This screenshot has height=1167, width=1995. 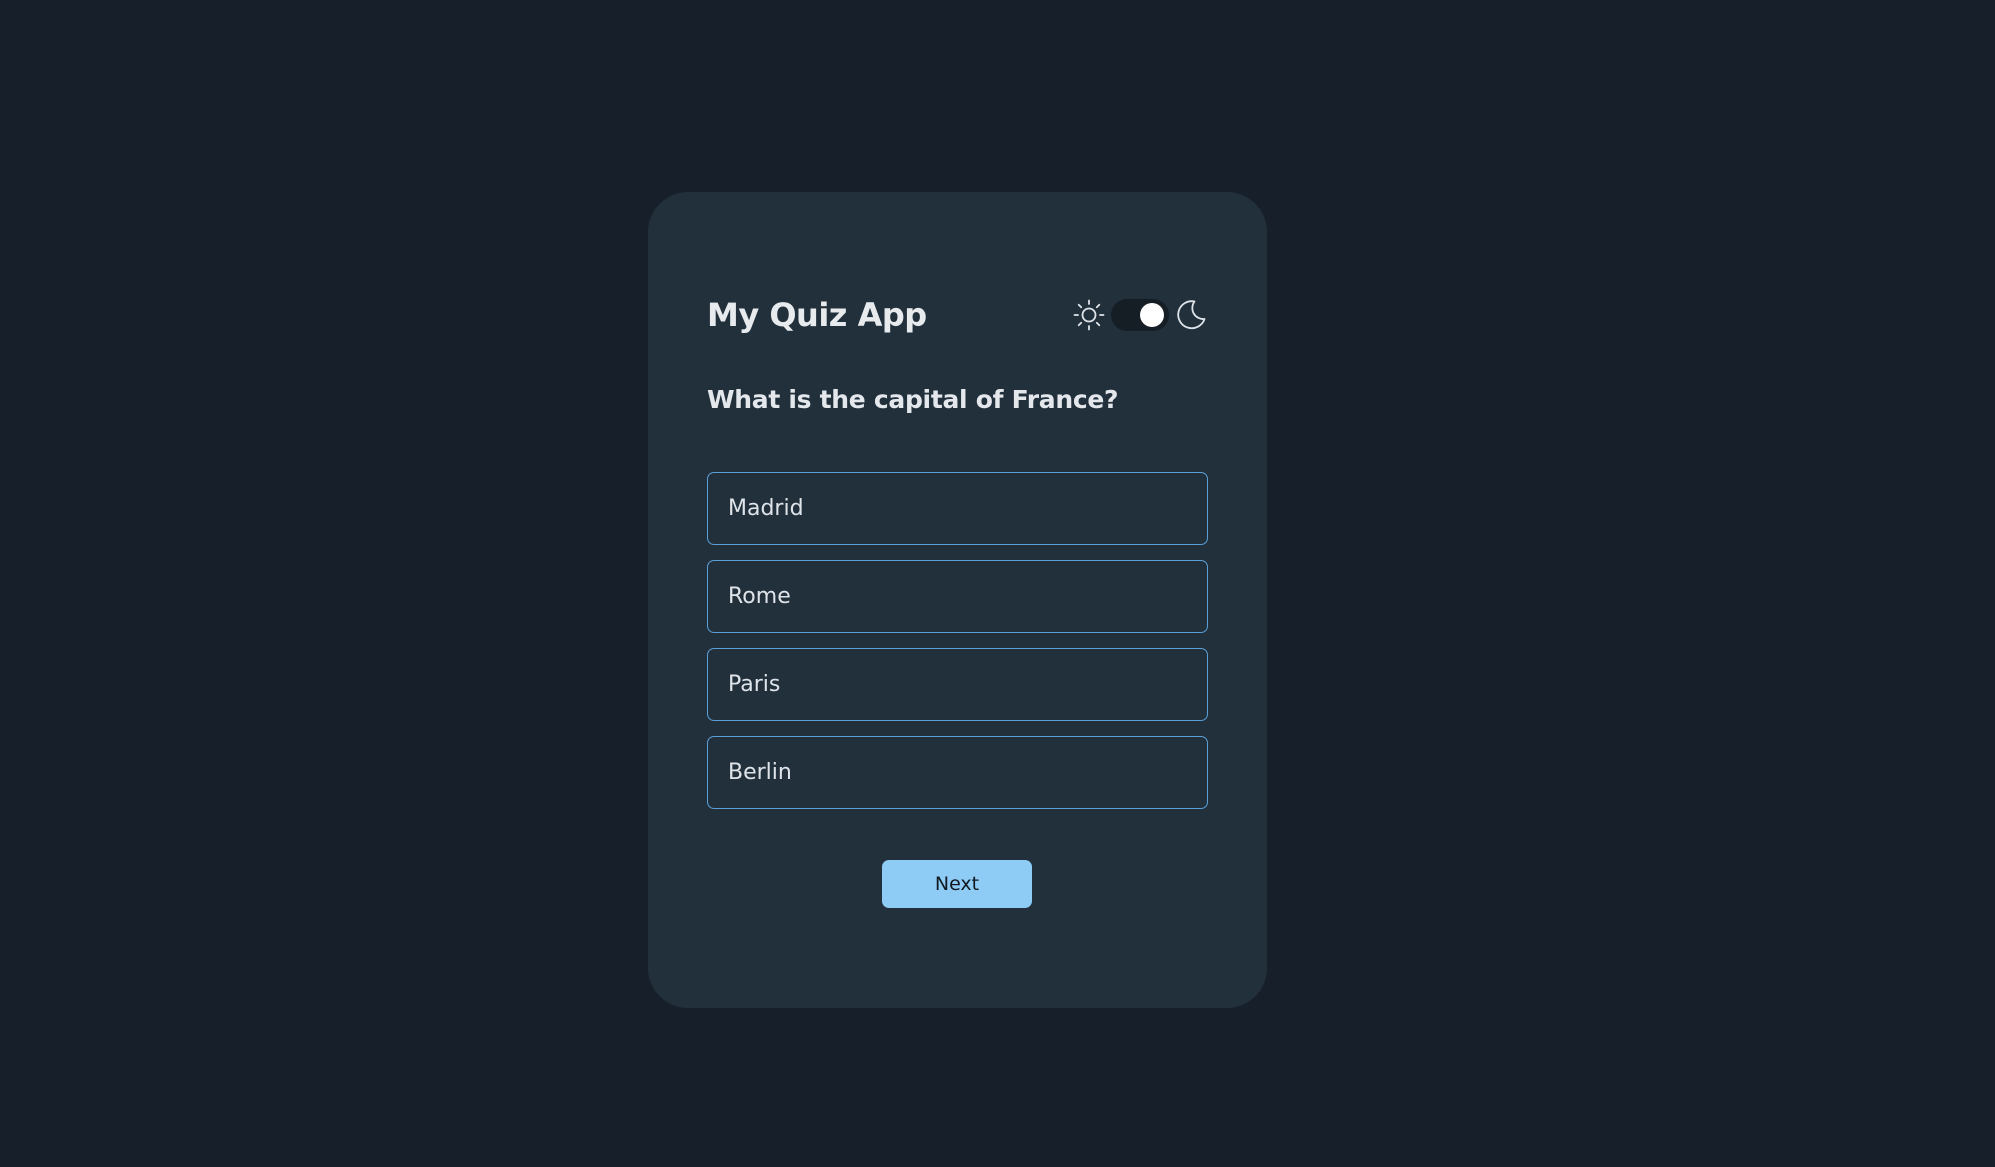 I want to click on answer-option-berlin: Berlin, so click(x=957, y=772).